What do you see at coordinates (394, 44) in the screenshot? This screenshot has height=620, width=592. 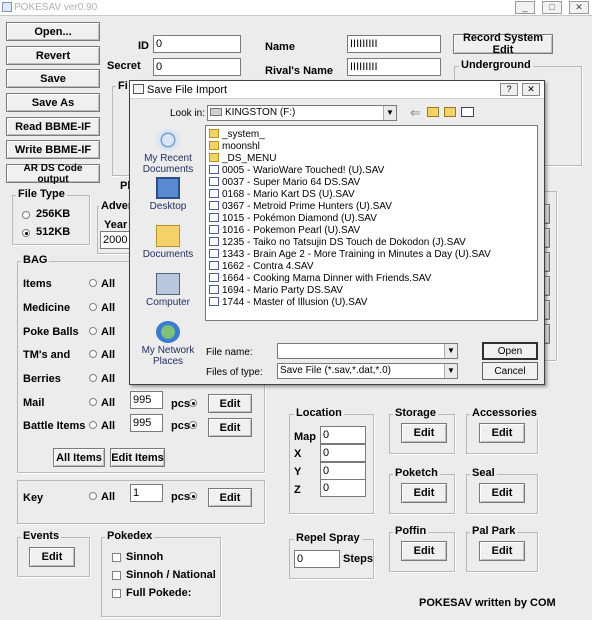 I see `name-field: IIIIIIIII` at bounding box center [394, 44].